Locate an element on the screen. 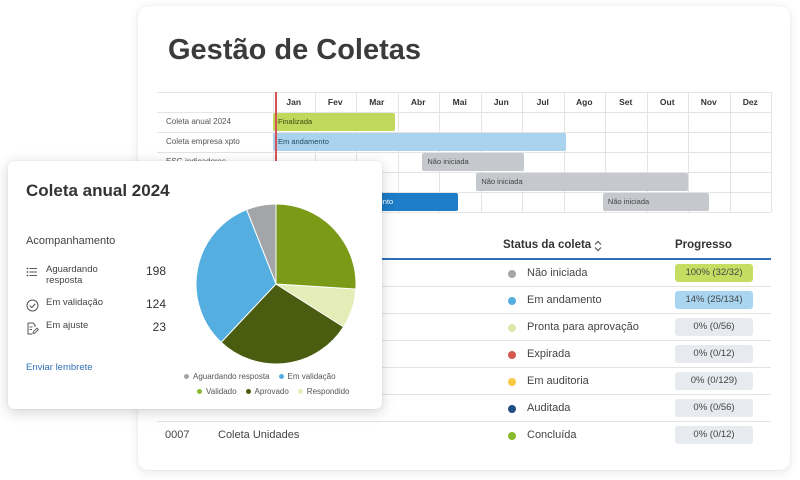 This screenshot has height=480, width=800. metric-value: 198 is located at coordinates (155, 271).